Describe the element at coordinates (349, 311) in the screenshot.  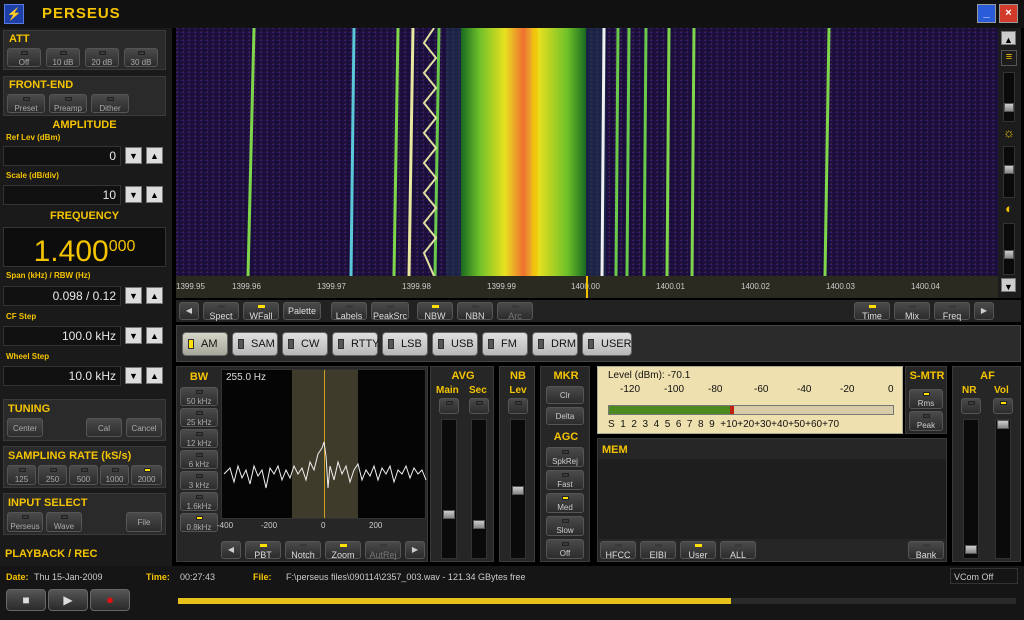
I see `labels-button: Labels` at that location.